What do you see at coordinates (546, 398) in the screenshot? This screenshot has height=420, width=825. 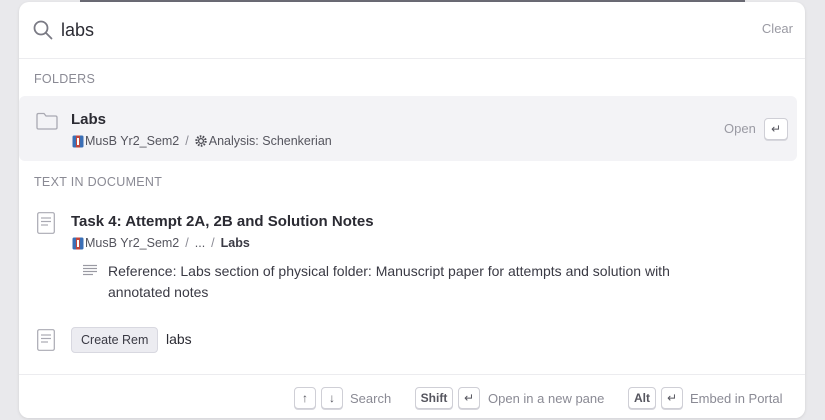 I see `new-pane-hint-label: Open in a new pane` at bounding box center [546, 398].